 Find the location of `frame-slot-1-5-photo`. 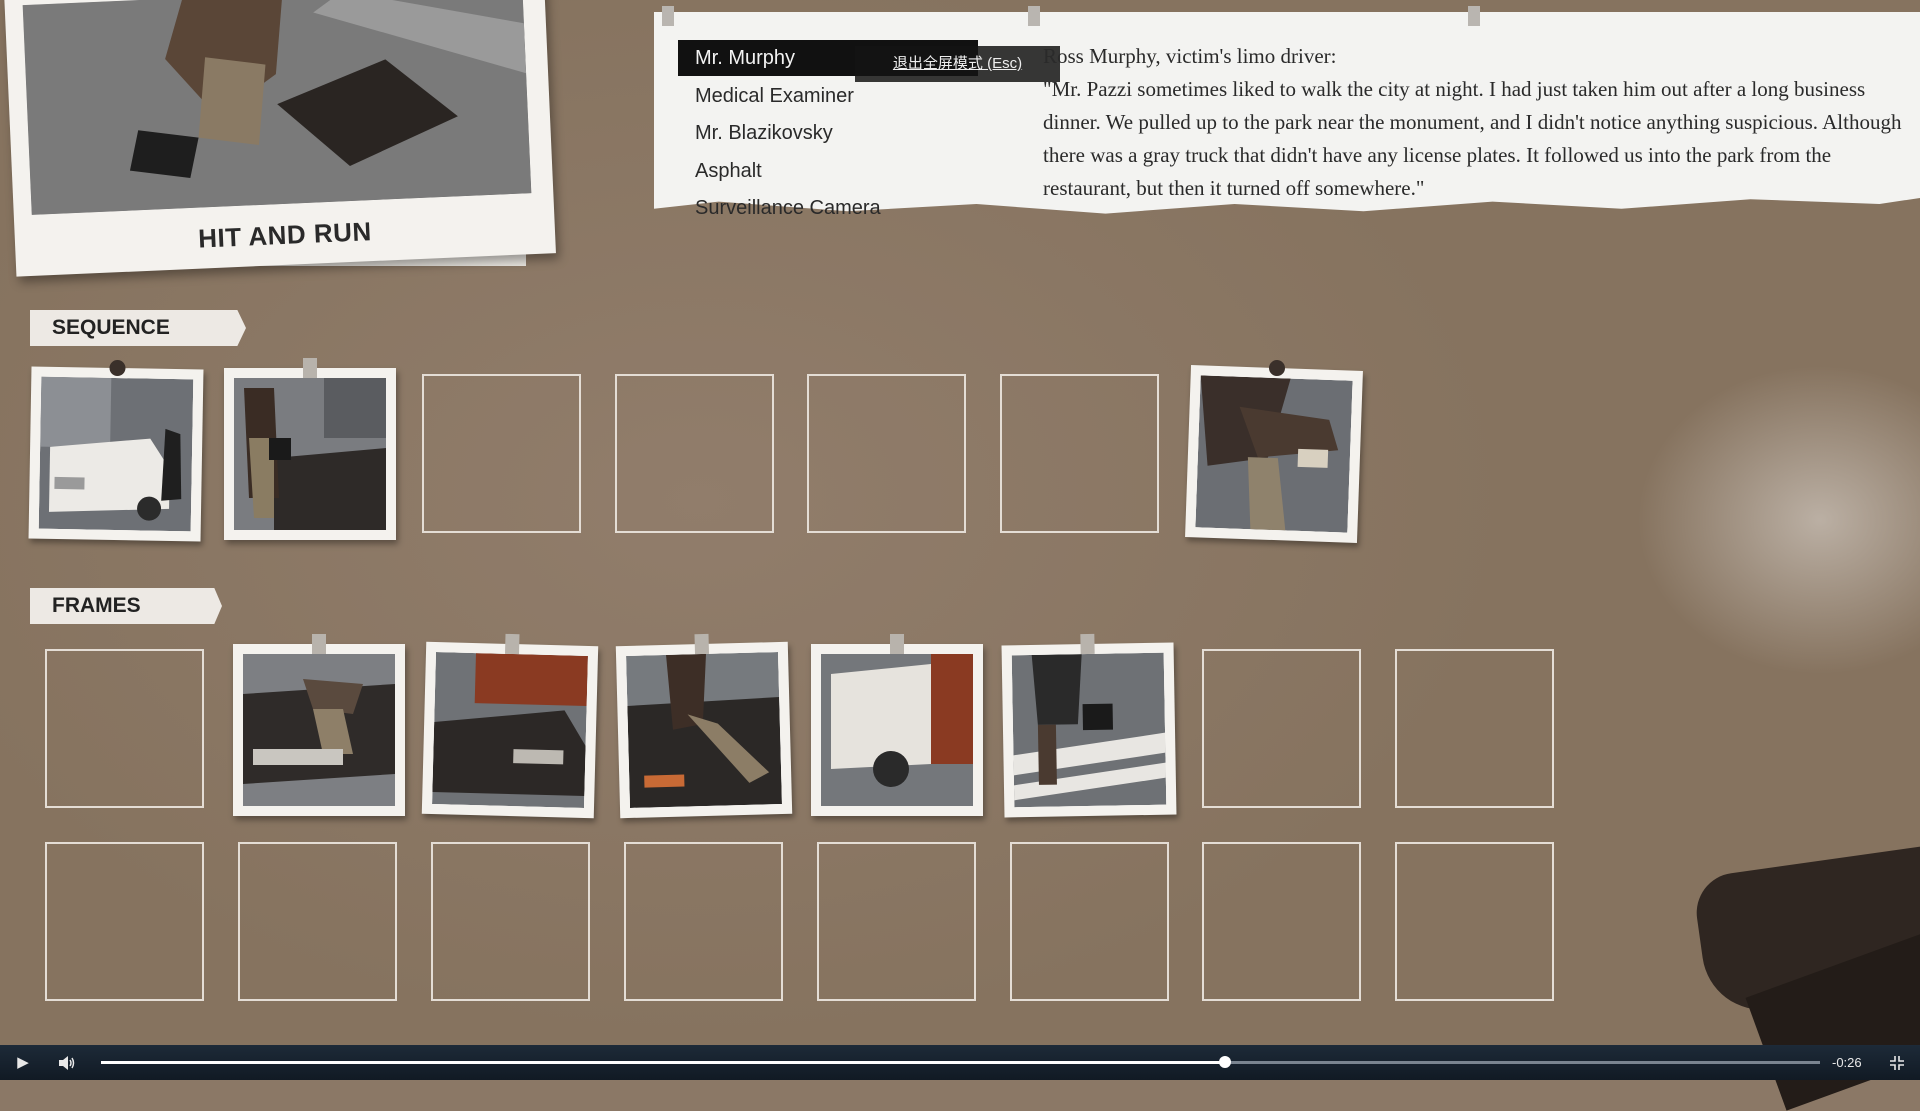

frame-slot-1-5-photo is located at coordinates (897, 725).